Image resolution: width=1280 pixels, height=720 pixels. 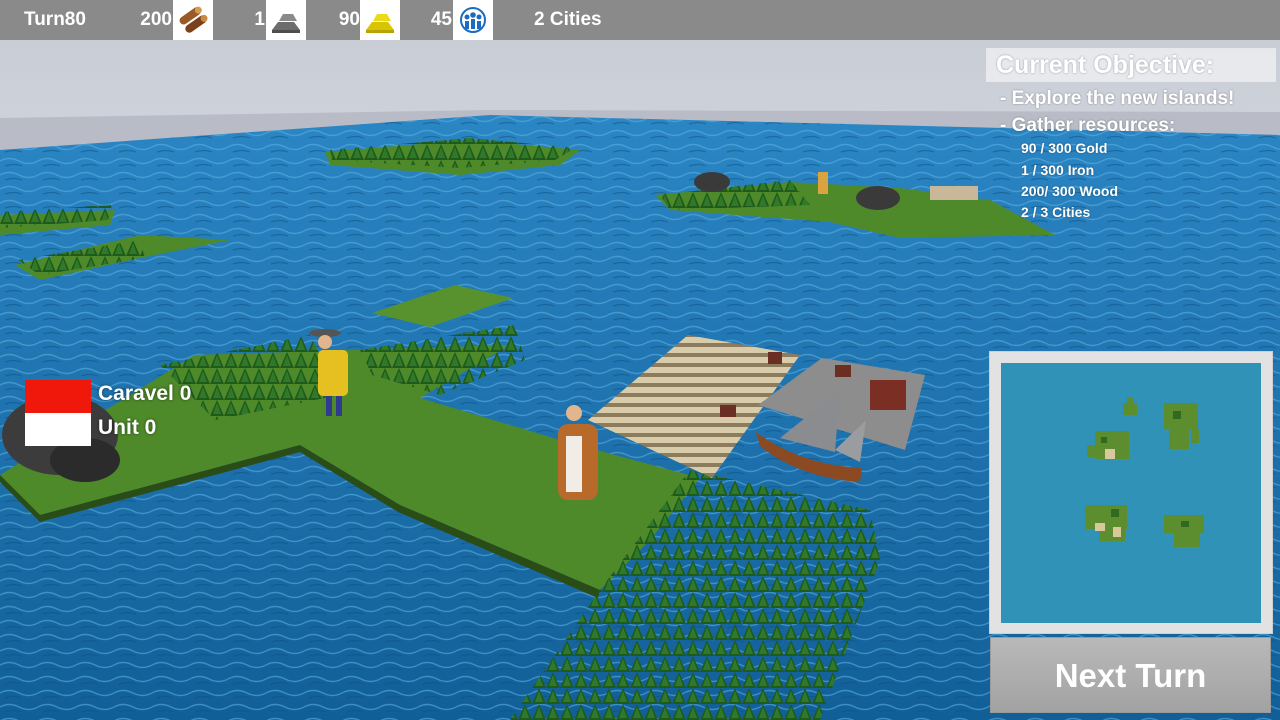 I want to click on objective-iron: 1 / 300 Iron, so click(x=1058, y=170).